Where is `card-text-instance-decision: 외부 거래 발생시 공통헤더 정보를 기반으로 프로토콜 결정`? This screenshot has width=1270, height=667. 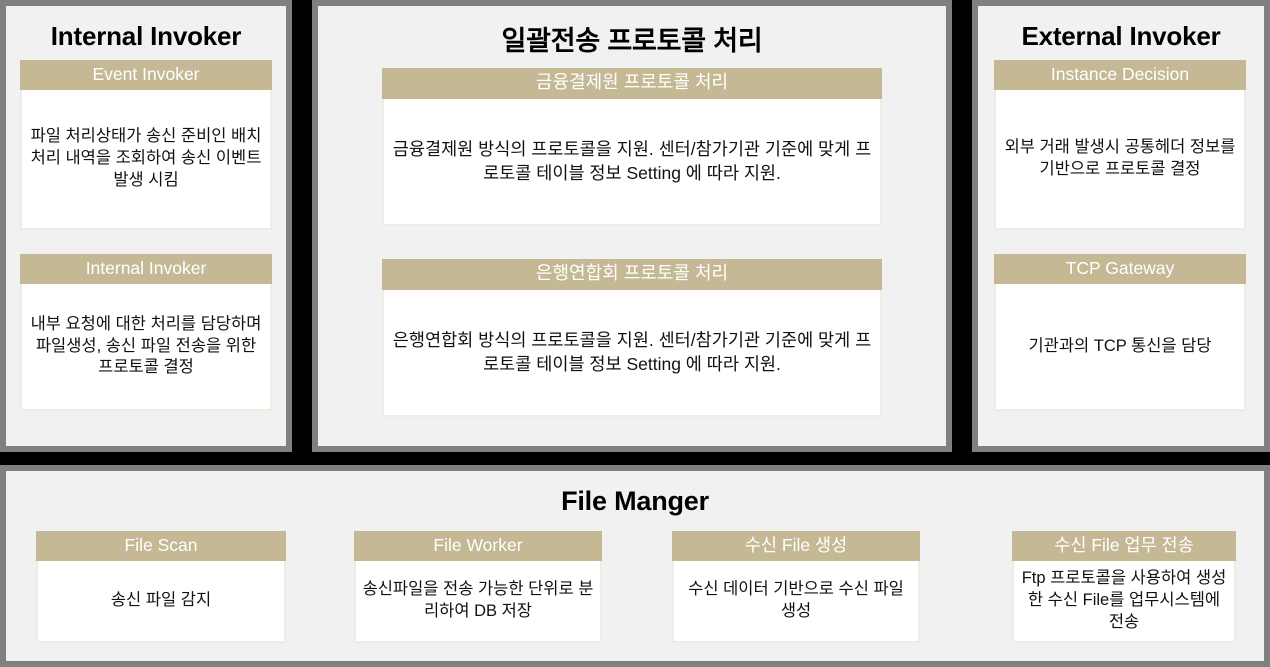
card-text-instance-decision: 외부 거래 발생시 공통헤더 정보를 기반으로 프로토콜 결정 is located at coordinates (1120, 158).